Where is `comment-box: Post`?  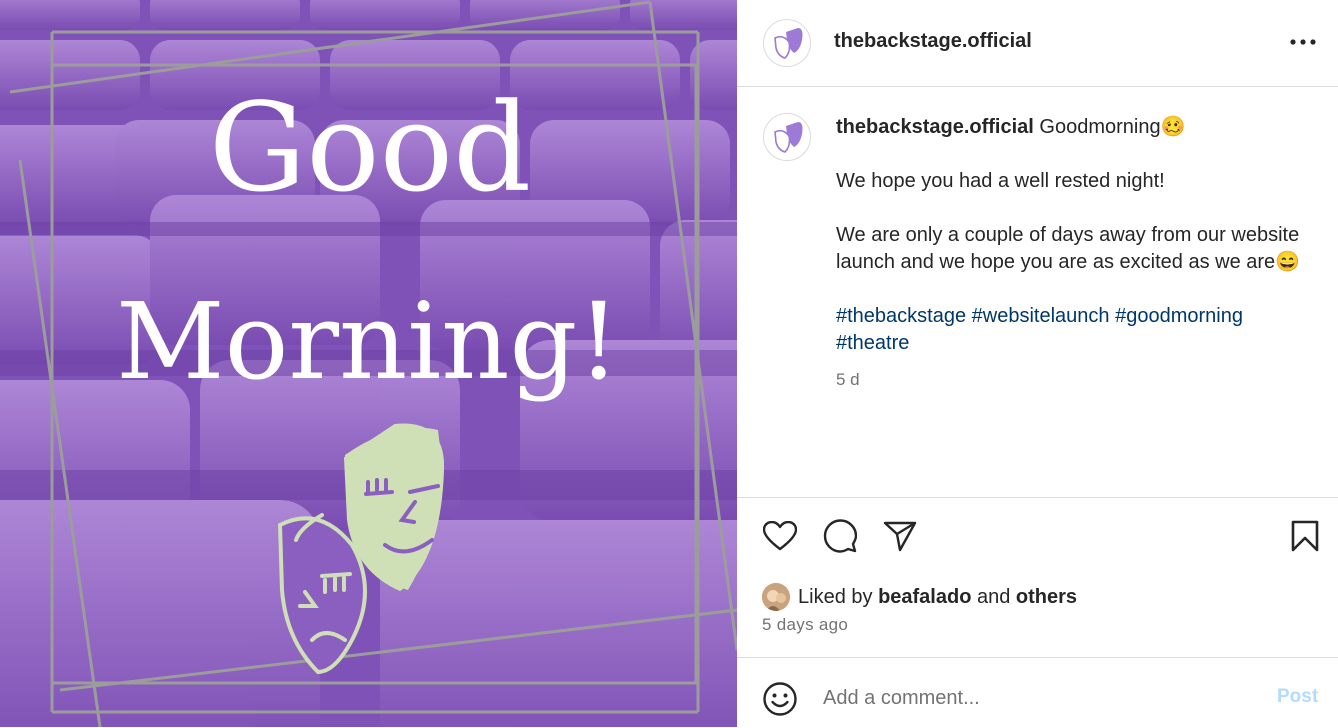 comment-box: Post is located at coordinates (1037, 692).